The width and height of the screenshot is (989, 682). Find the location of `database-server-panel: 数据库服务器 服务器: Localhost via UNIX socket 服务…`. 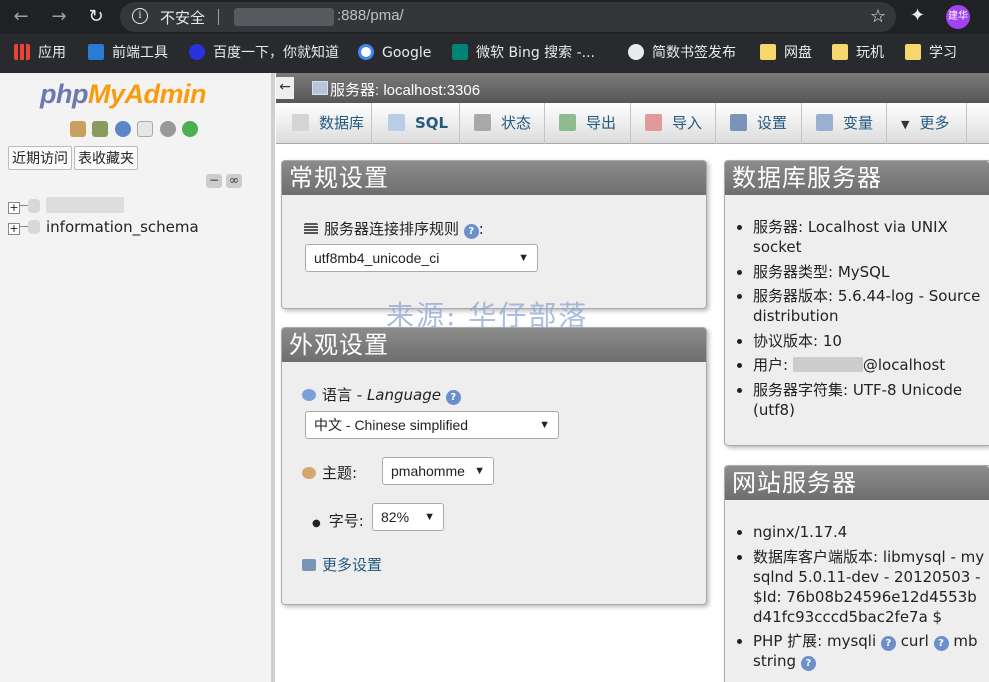

database-server-panel: 数据库服务器 服务器: Localhost via UNIX socket 服务… is located at coordinates (856, 303).